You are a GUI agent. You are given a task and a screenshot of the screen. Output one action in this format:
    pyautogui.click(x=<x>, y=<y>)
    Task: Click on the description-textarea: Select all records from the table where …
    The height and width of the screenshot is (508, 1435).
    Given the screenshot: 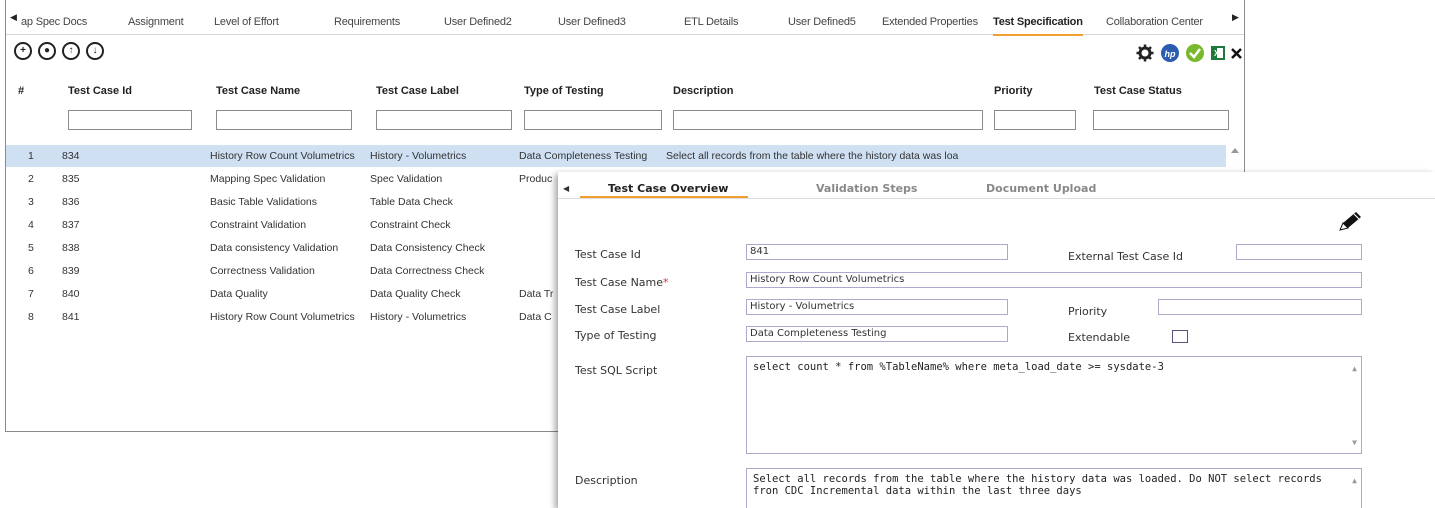 What is the action you would take?
    pyautogui.click(x=1054, y=488)
    